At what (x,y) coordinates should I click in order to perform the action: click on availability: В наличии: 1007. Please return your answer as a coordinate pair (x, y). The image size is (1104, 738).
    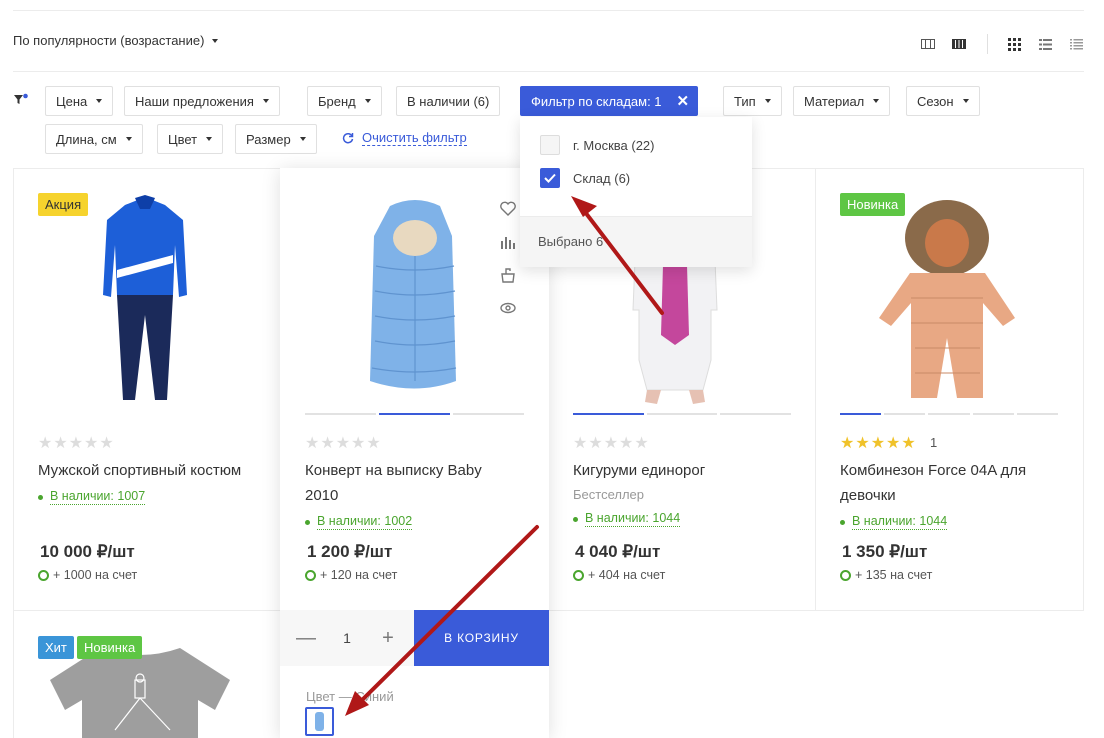
    Looking at the image, I should click on (92, 497).